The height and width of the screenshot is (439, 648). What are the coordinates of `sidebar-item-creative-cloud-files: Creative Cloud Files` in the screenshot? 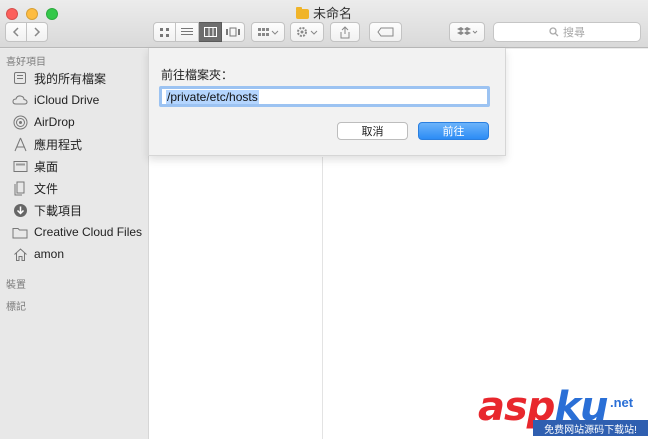 It's located at (77, 232).